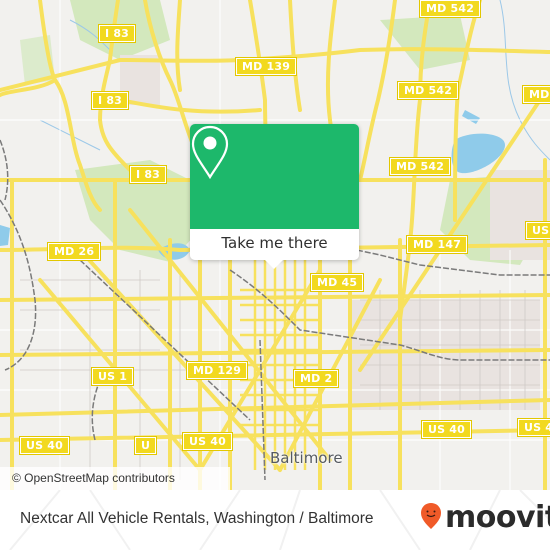 The height and width of the screenshot is (550, 550). What do you see at coordinates (497, 517) in the screenshot?
I see `brand-name: moovit` at bounding box center [497, 517].